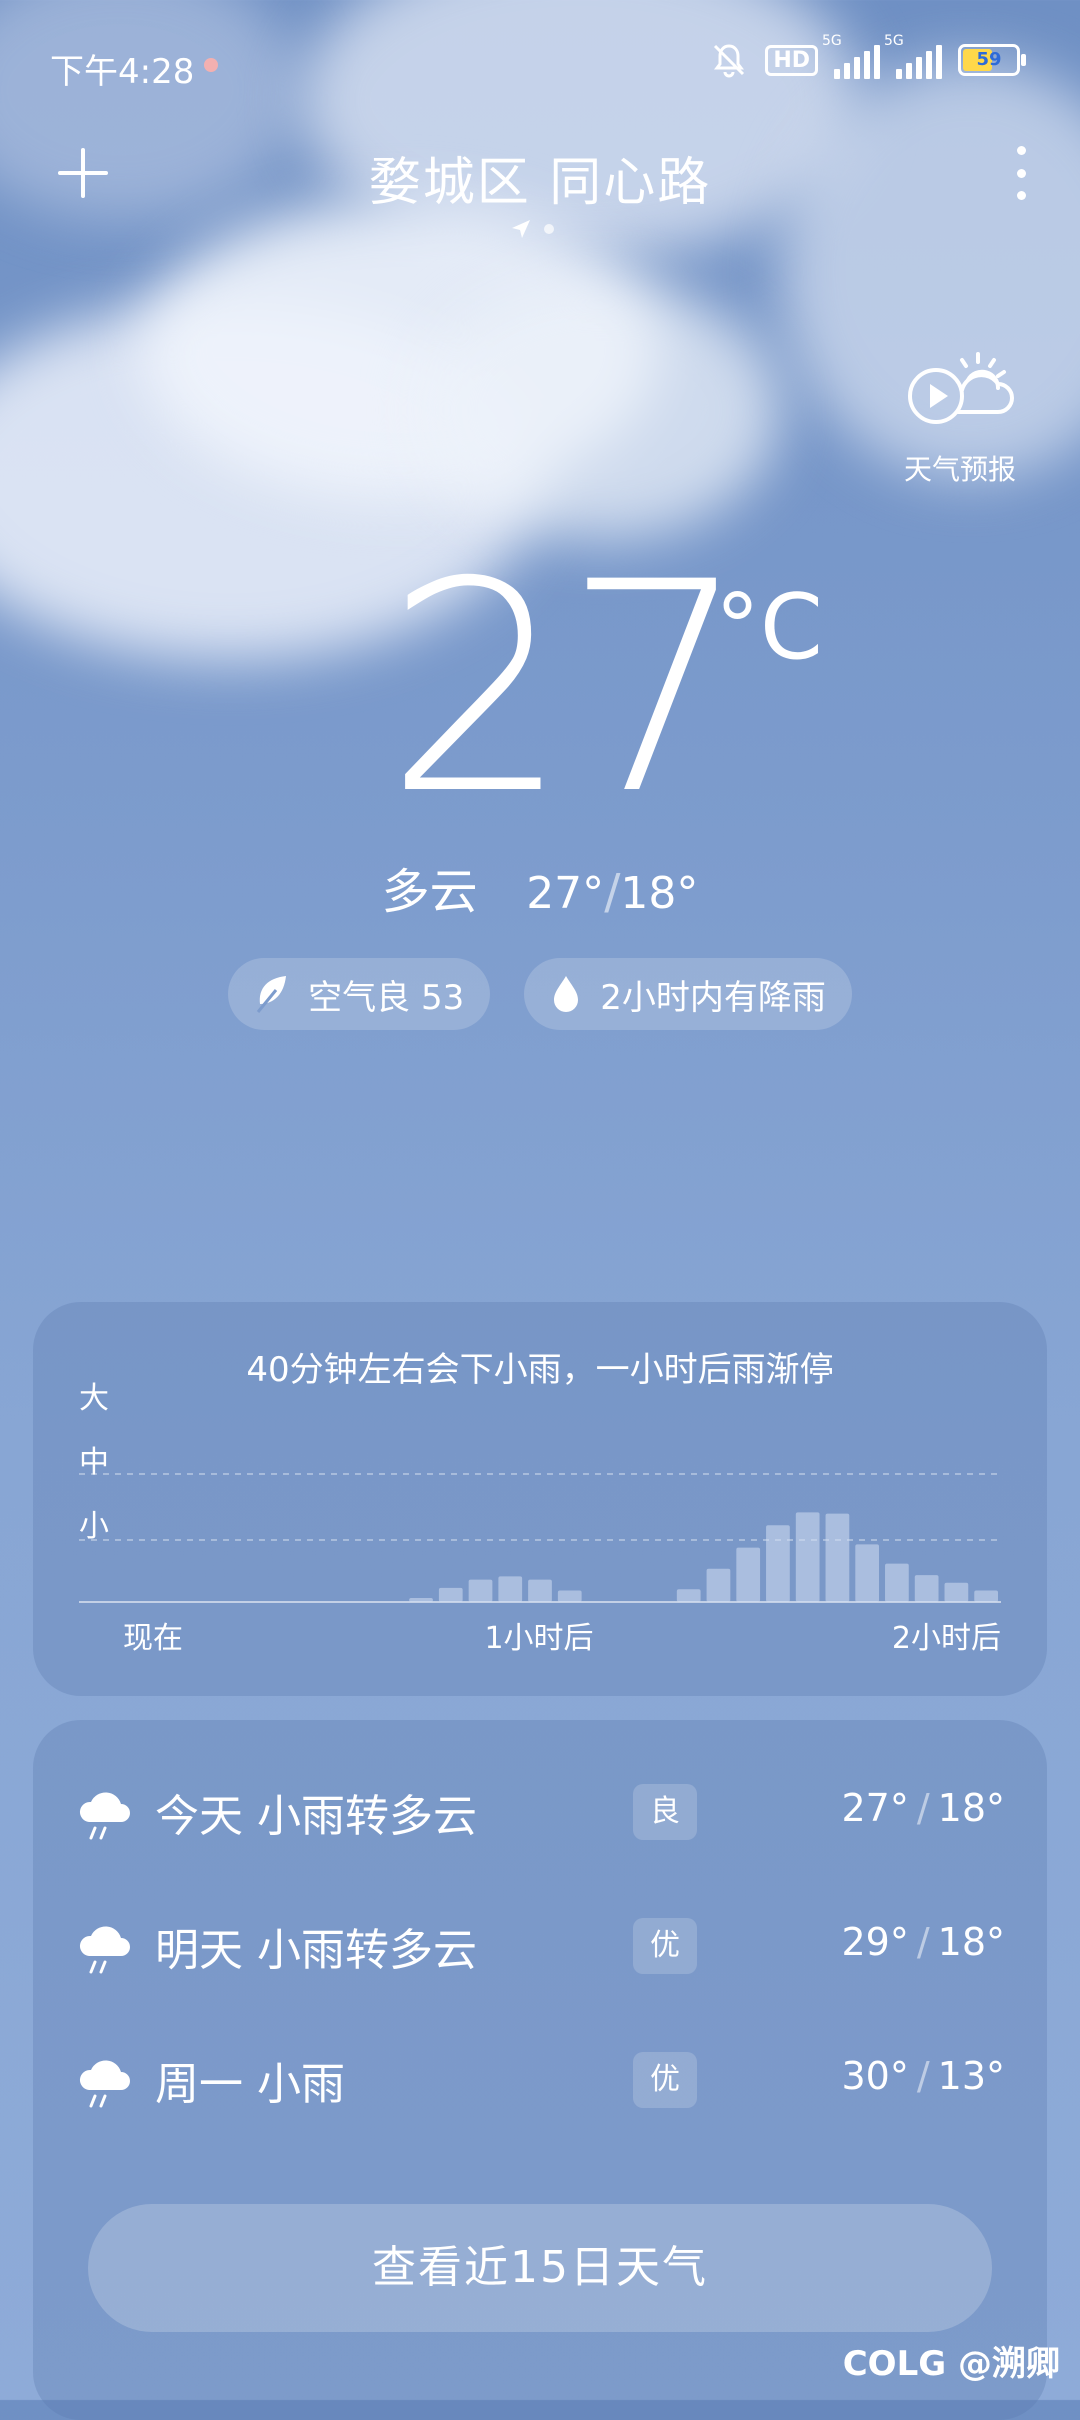  I want to click on rain-alert-pill: 2小时内有降雨, so click(688, 994).